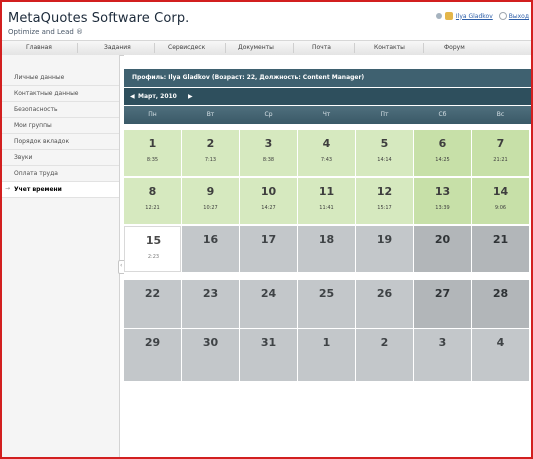 The image size is (533, 459). I want to click on day-number: 5, so click(384, 143).